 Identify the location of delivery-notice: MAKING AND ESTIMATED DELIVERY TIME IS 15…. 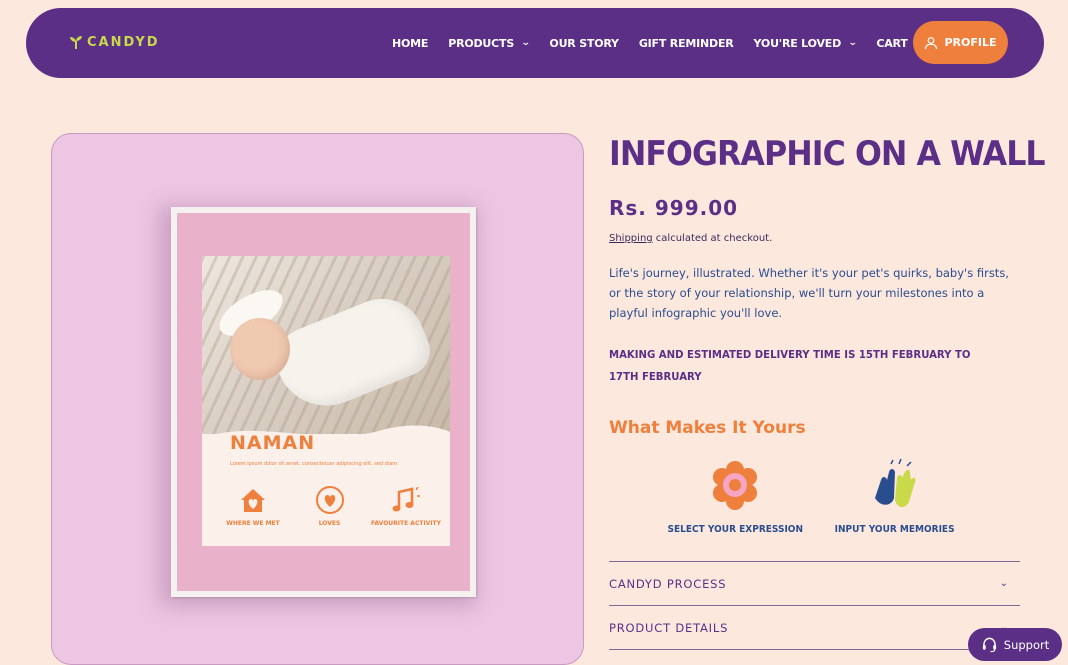
(790, 365).